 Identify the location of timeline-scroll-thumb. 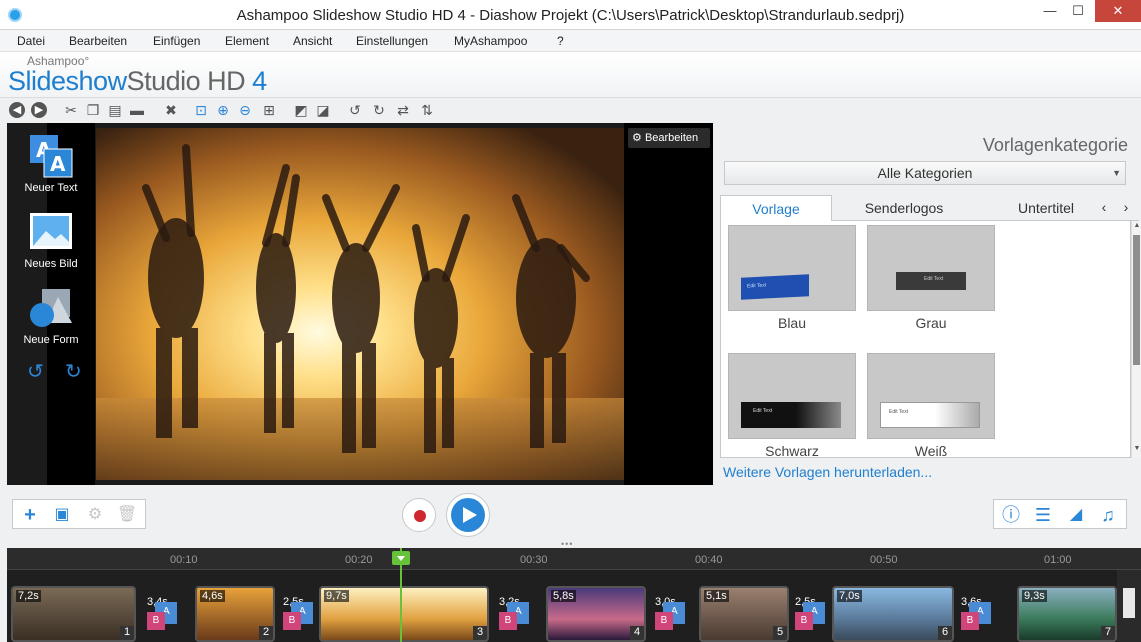
(1129, 603).